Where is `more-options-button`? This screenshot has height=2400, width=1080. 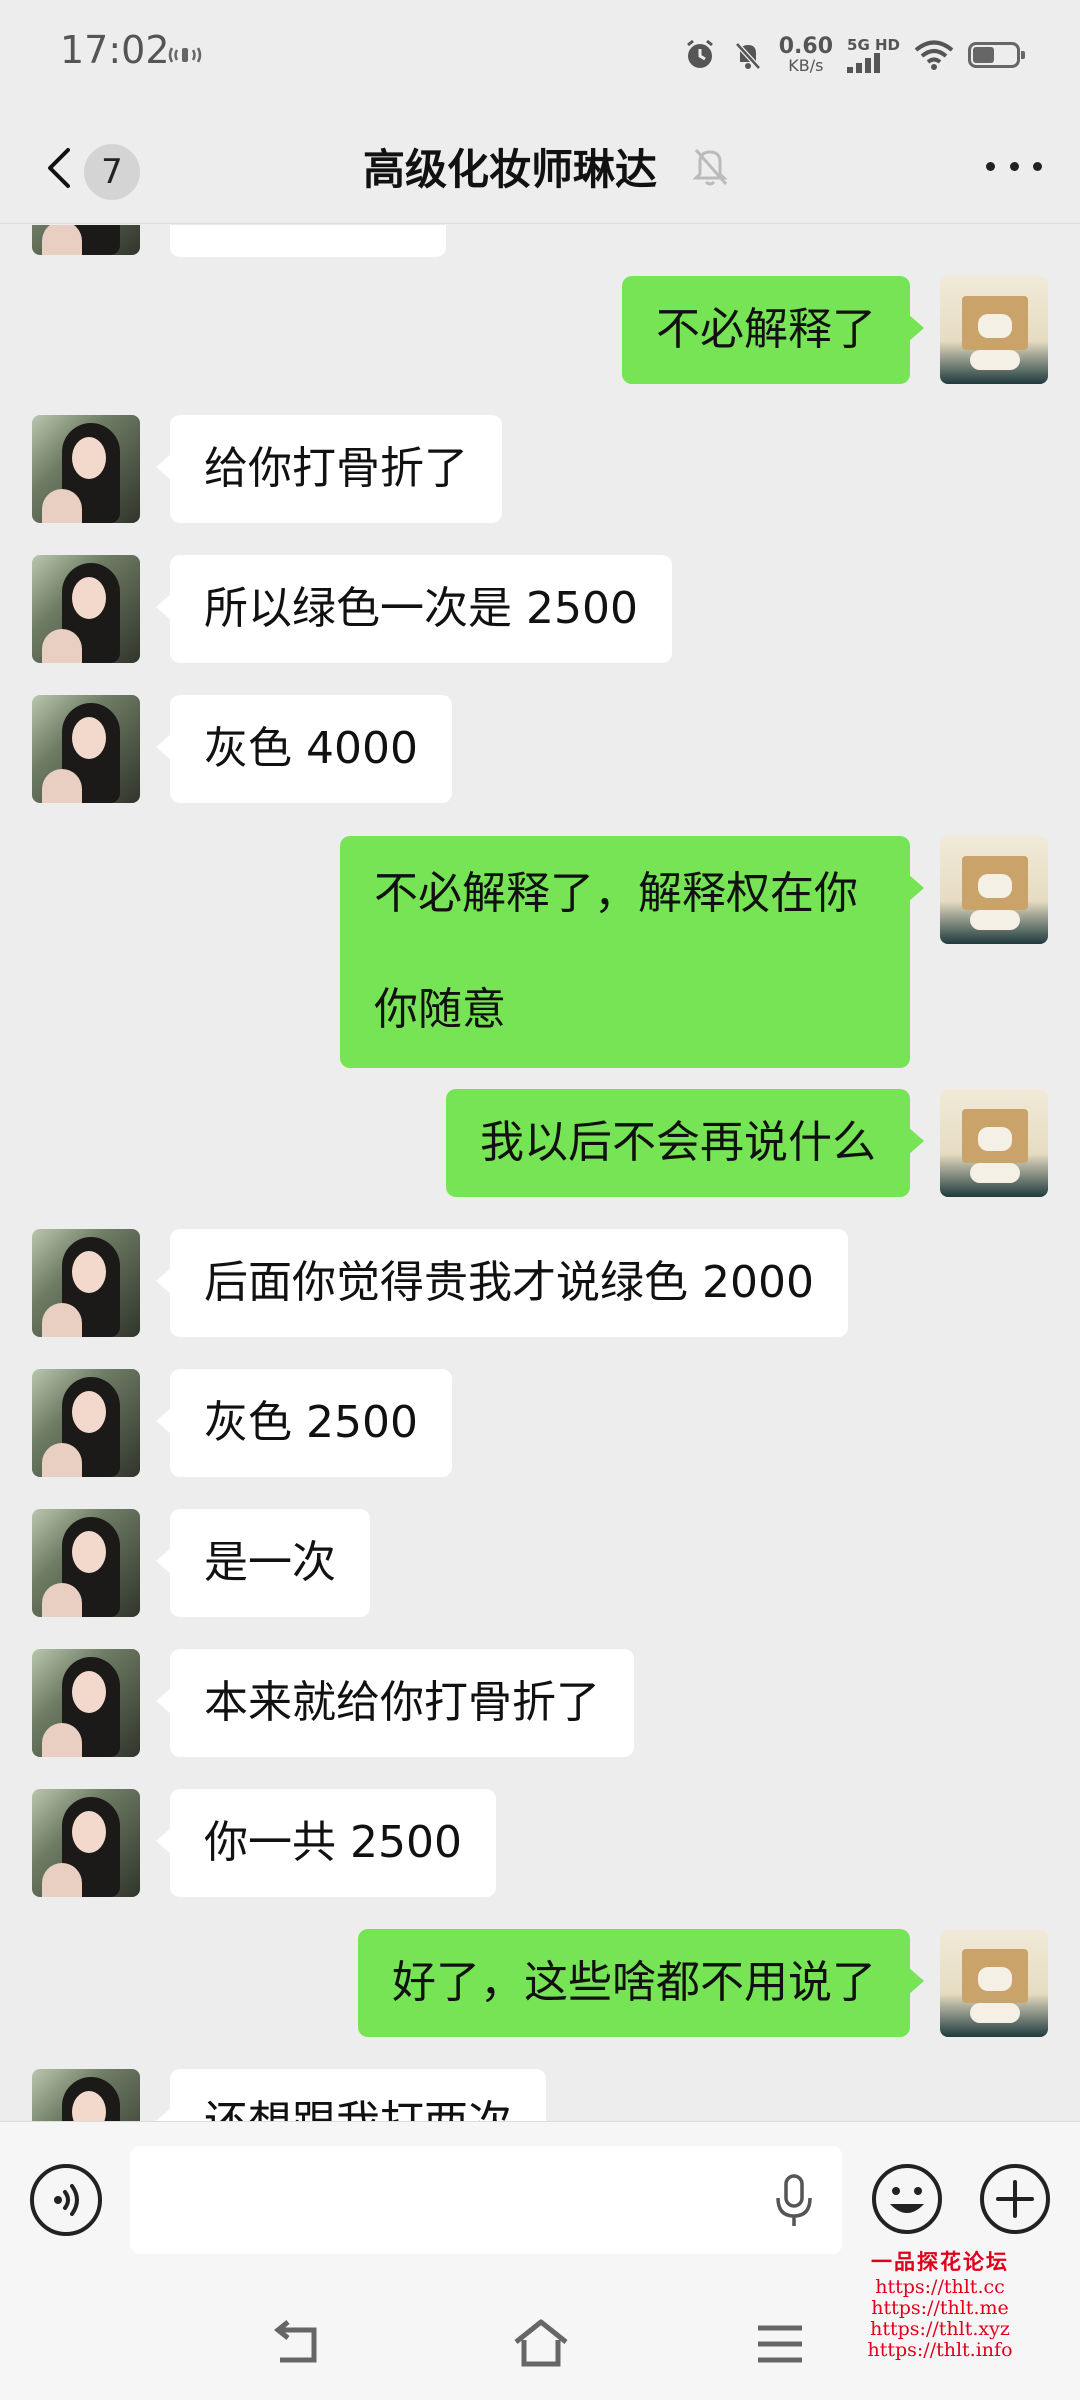 more-options-button is located at coordinates (1014, 166).